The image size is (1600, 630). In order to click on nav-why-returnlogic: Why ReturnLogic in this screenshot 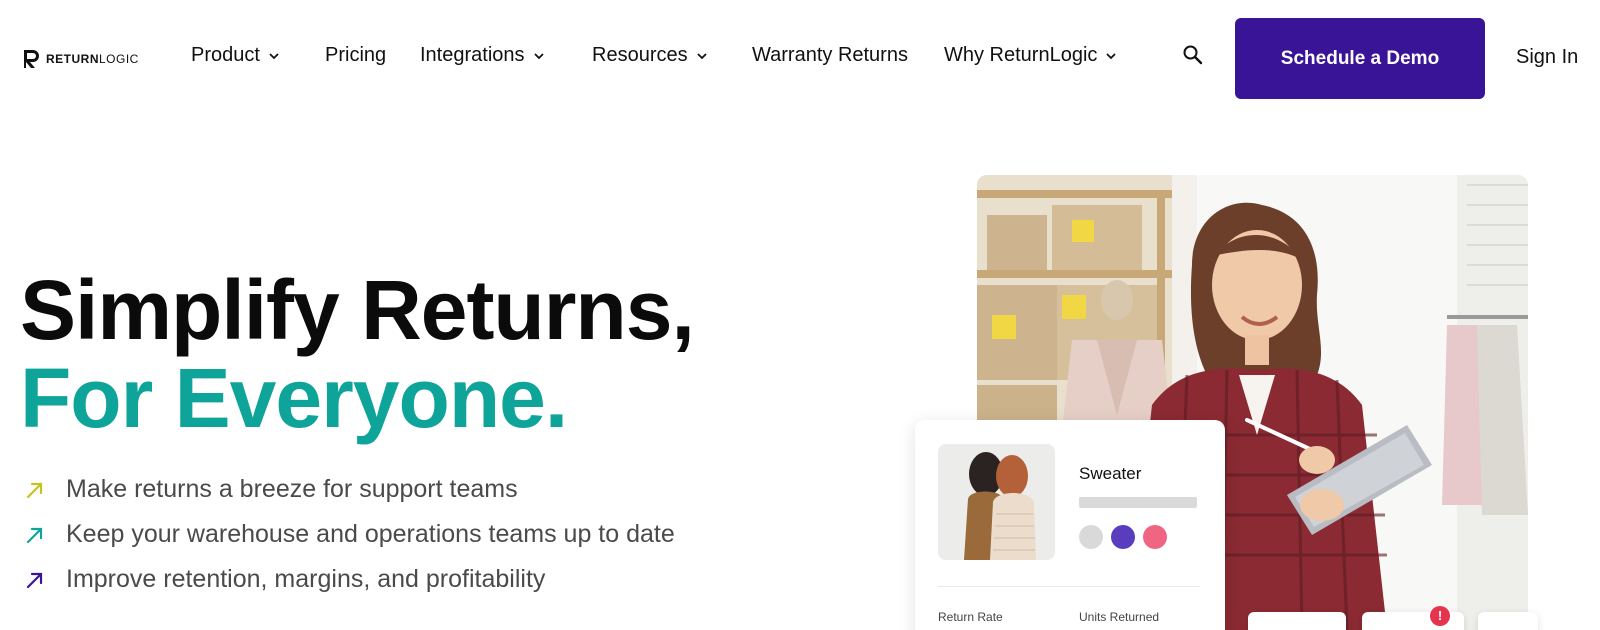, I will do `click(1030, 55)`.